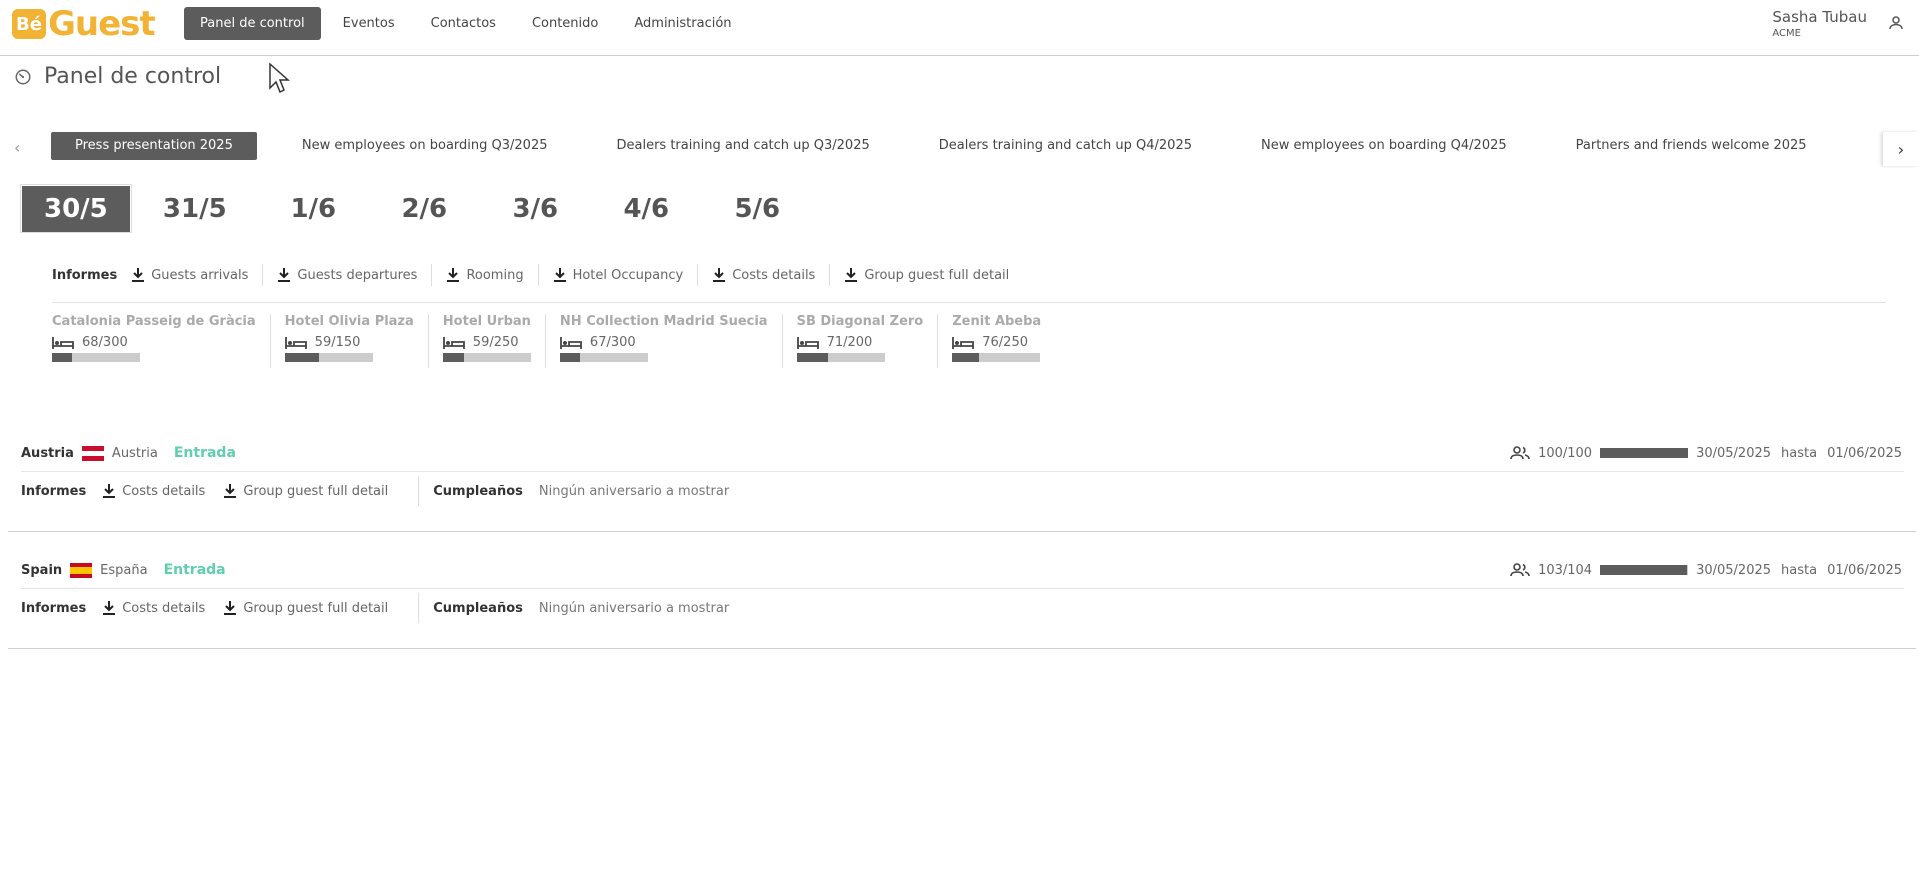 The image size is (1919, 889). What do you see at coordinates (682, 23) in the screenshot?
I see `nav-administracion: Administración` at bounding box center [682, 23].